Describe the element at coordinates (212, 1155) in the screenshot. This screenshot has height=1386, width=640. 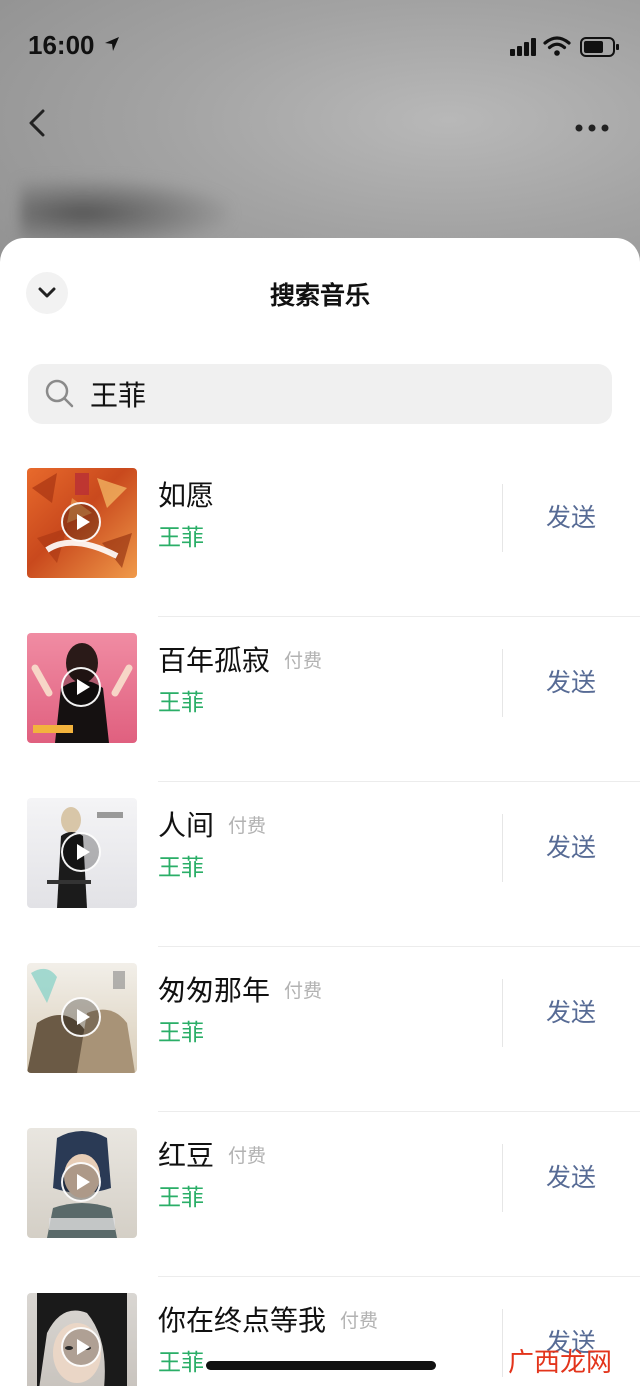
I see `song-title: 红豆 付费` at that location.